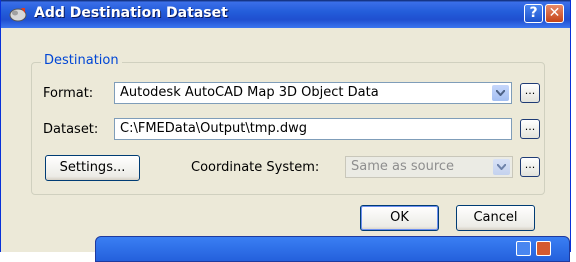 This screenshot has width=576, height=262. Describe the element at coordinates (554, 13) in the screenshot. I see `close-button: ✕` at that location.